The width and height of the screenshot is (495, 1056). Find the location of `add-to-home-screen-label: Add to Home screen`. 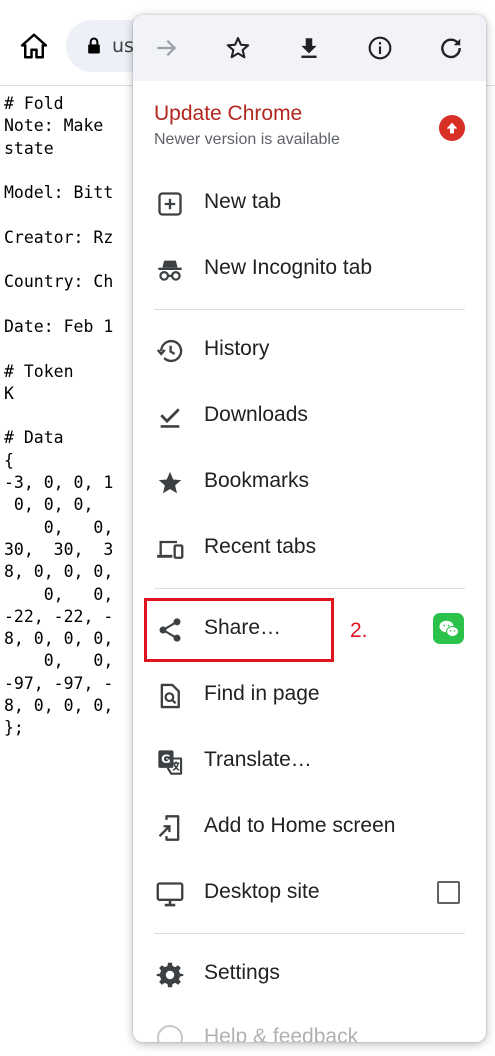

add-to-home-screen-label: Add to Home screen is located at coordinates (300, 825).